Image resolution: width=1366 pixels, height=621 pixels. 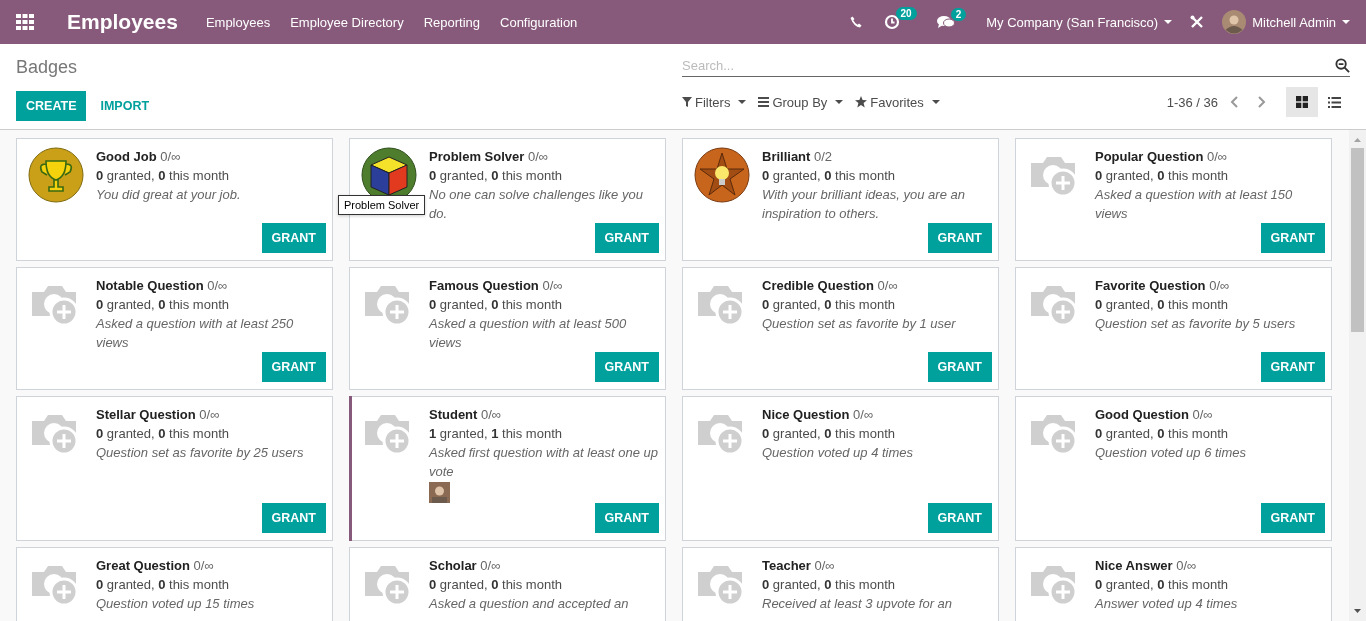 What do you see at coordinates (818, 285) in the screenshot?
I see `badge-name: Credible Question` at bounding box center [818, 285].